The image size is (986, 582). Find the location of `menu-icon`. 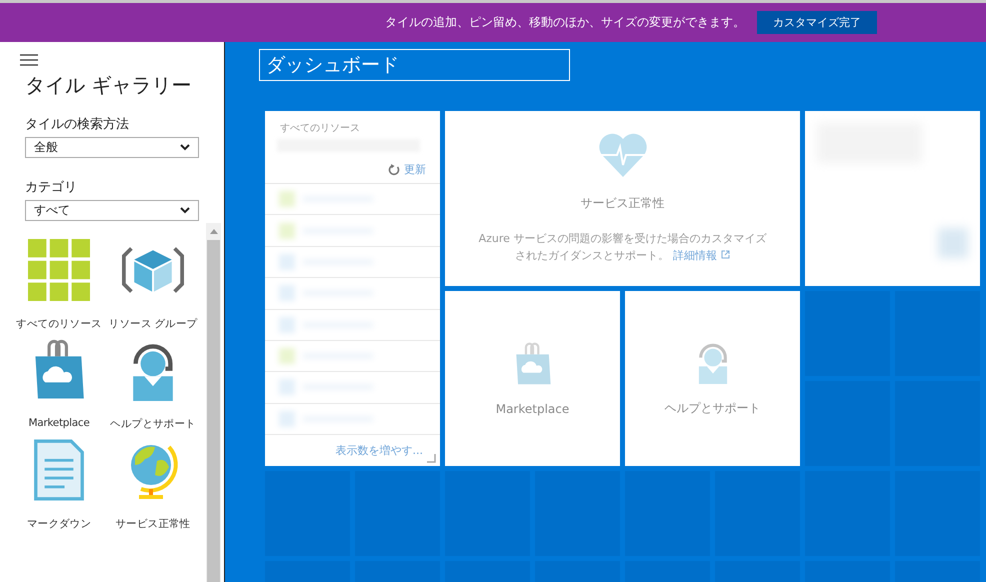

menu-icon is located at coordinates (29, 60).